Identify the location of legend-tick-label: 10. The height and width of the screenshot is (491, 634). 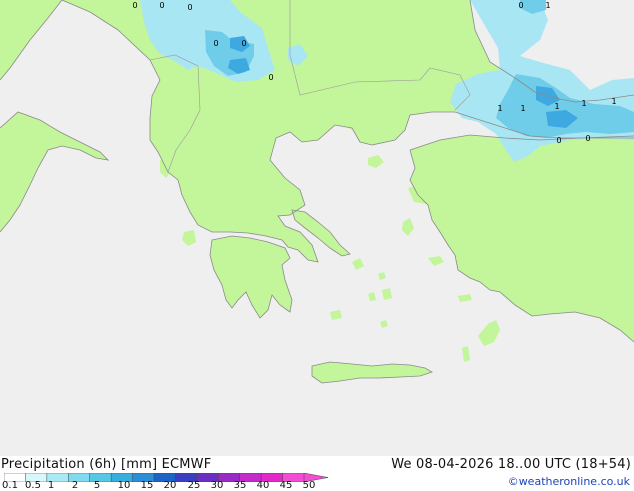
(124, 485).